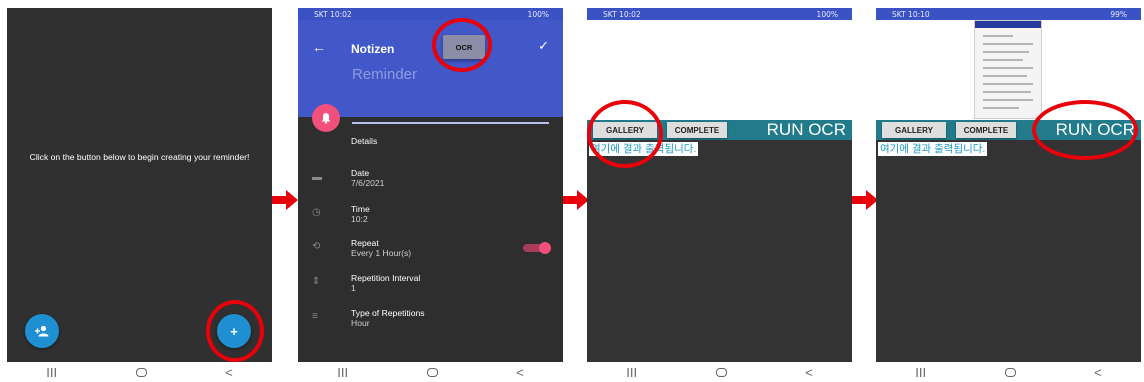 Image resolution: width=1144 pixels, height=382 pixels. Describe the element at coordinates (315, 316) in the screenshot. I see `list-icon: ≡` at that location.